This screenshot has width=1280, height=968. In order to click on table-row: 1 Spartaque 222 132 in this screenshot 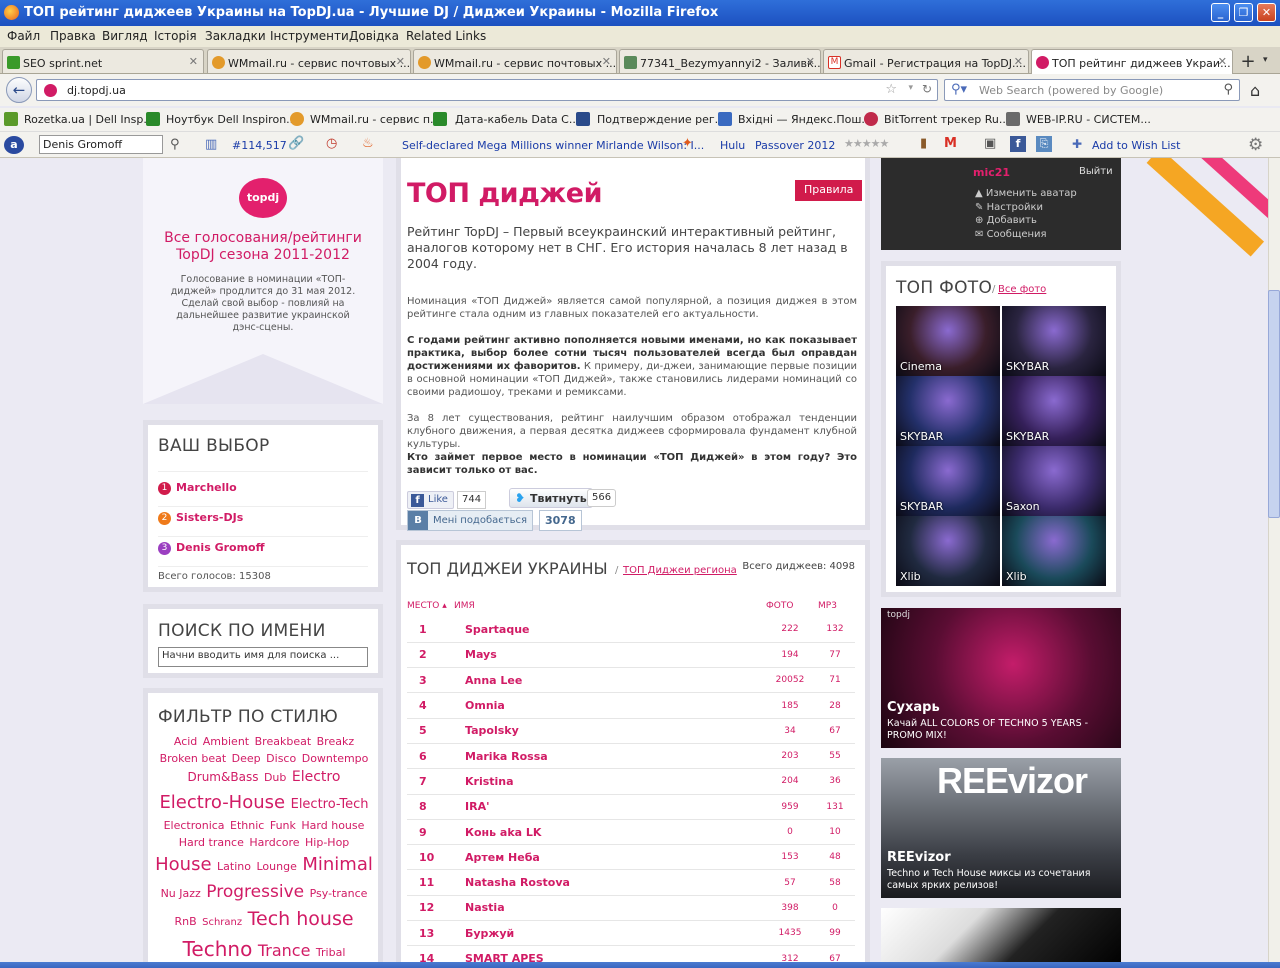, I will do `click(631, 630)`.